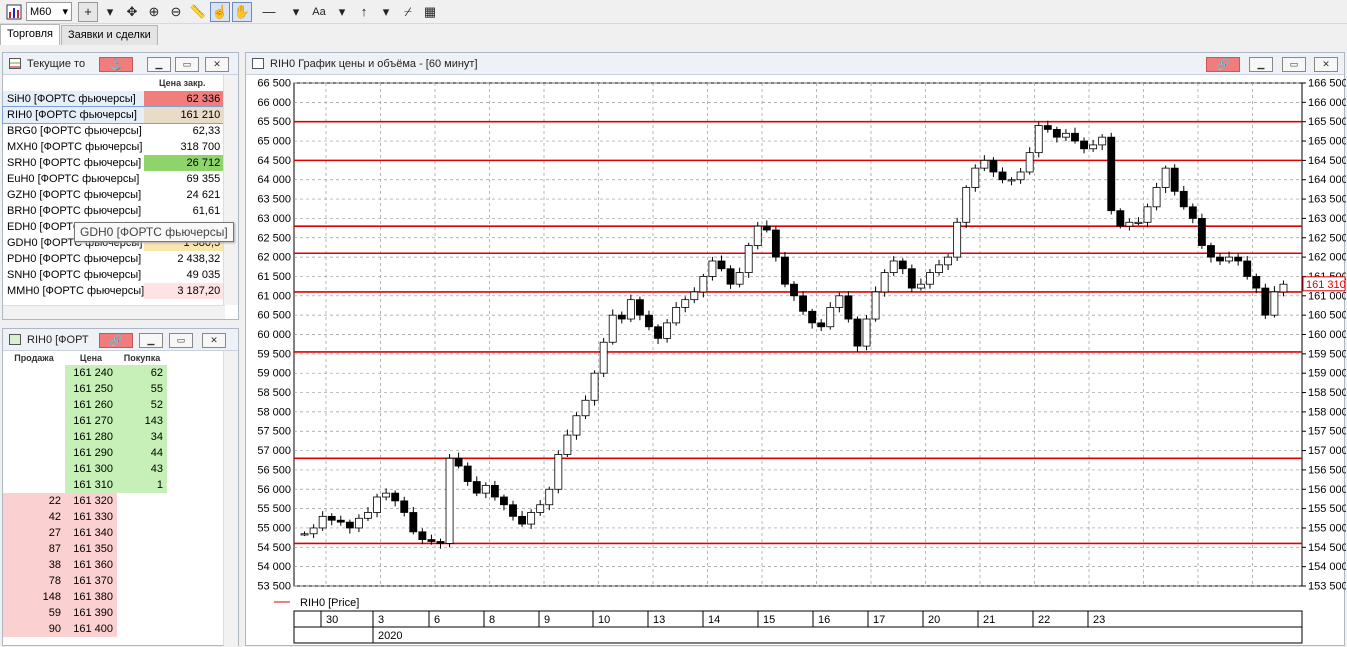  Describe the element at coordinates (230, 499) in the screenshot. I see `orderbook-vertical-scrollbar` at that location.